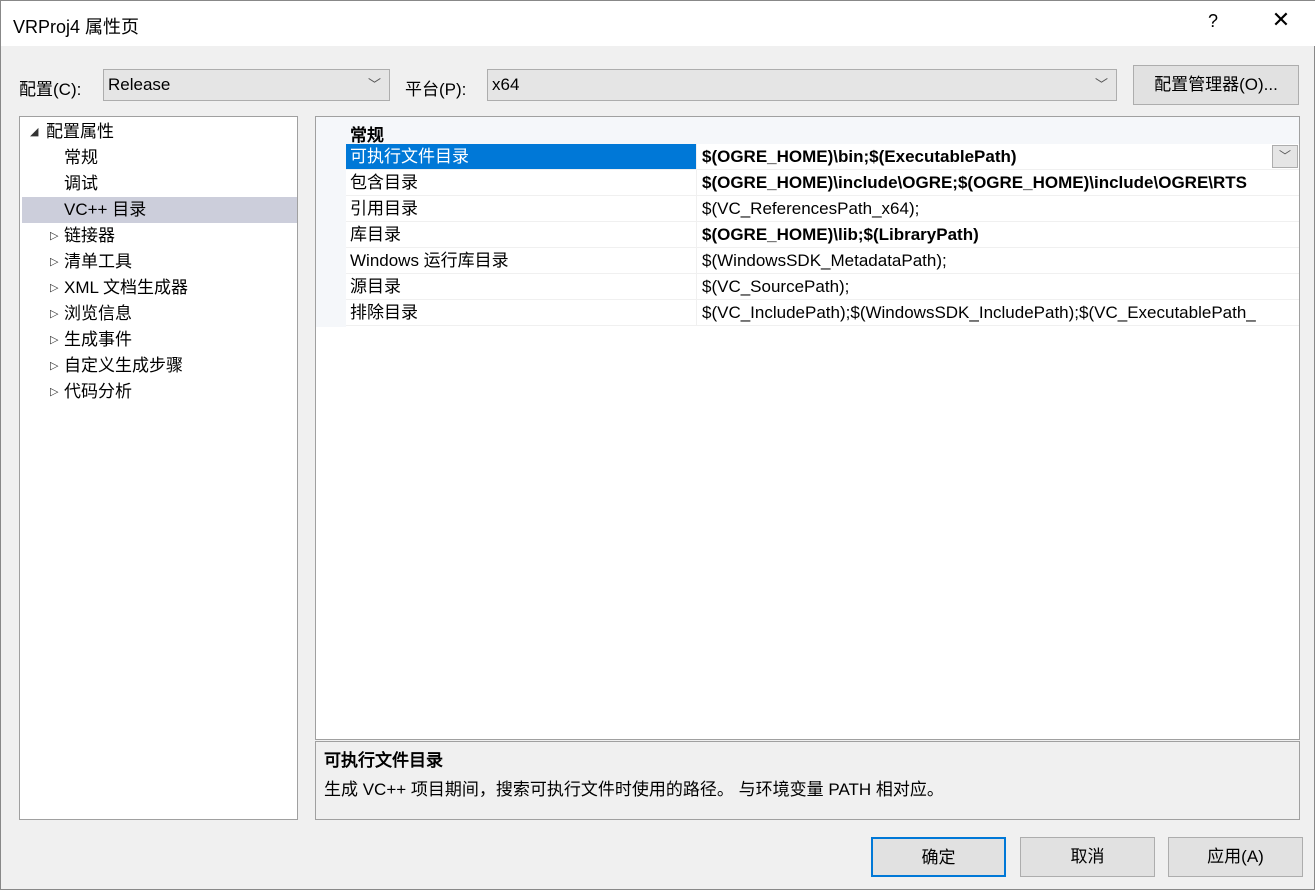  I want to click on tree-item-label: 常规, so click(81, 157).